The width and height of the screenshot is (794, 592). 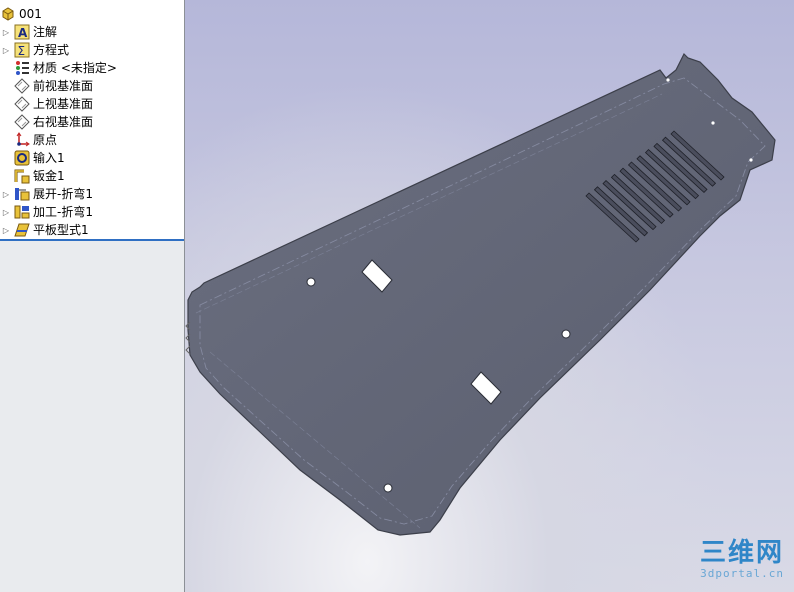 What do you see at coordinates (30, 14) in the screenshot?
I see `tree-root-label: 001` at bounding box center [30, 14].